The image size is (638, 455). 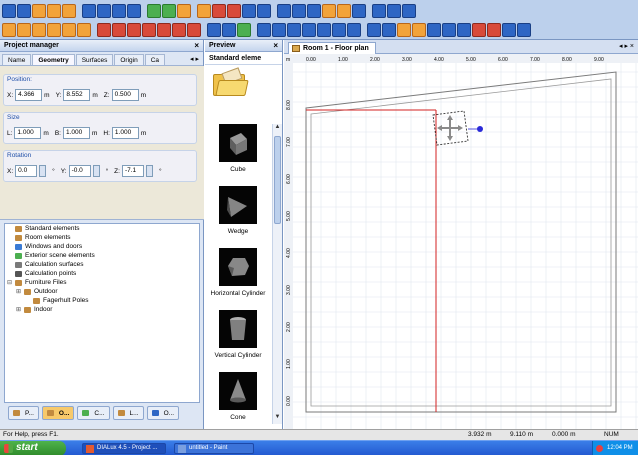 What do you see at coordinates (28, 133) in the screenshot?
I see `size-l-field: 1.000` at bounding box center [28, 133].